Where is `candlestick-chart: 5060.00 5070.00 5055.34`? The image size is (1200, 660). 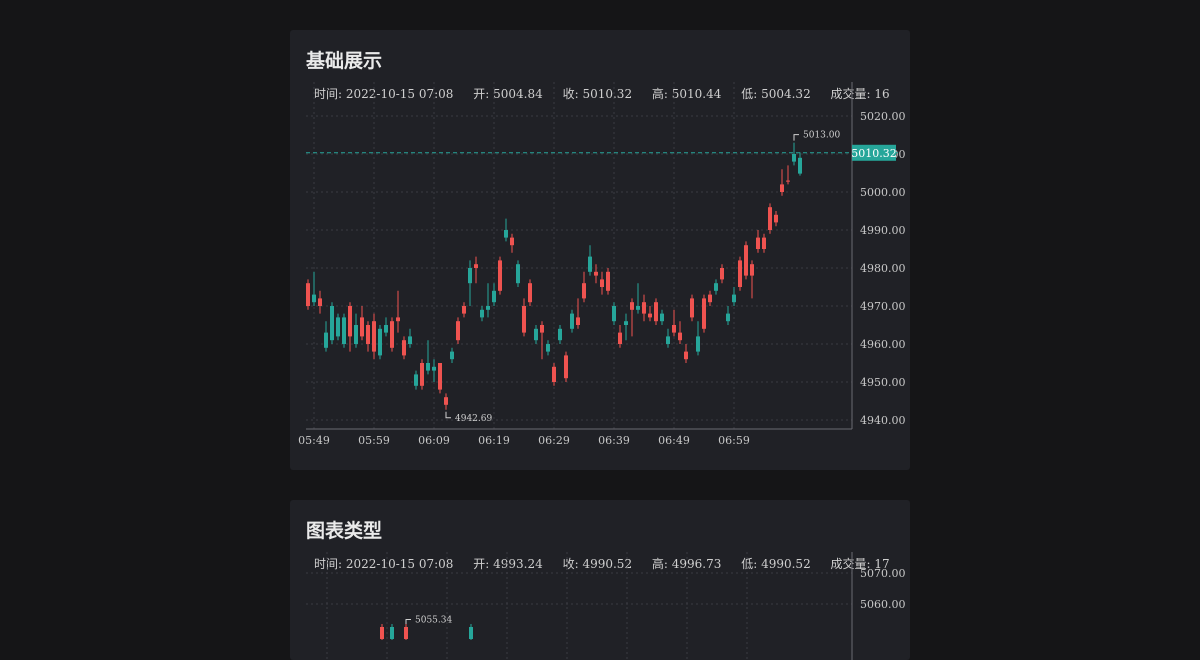 candlestick-chart: 5060.00 5070.00 5055.34 is located at coordinates (600, 580).